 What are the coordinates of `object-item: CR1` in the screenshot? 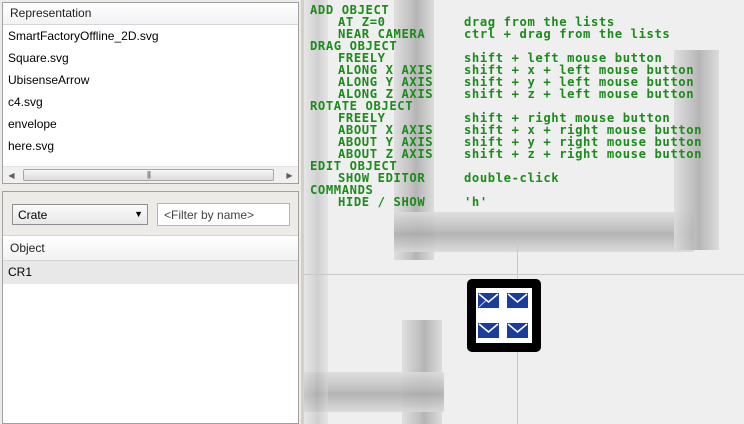 It's located at (150, 272).